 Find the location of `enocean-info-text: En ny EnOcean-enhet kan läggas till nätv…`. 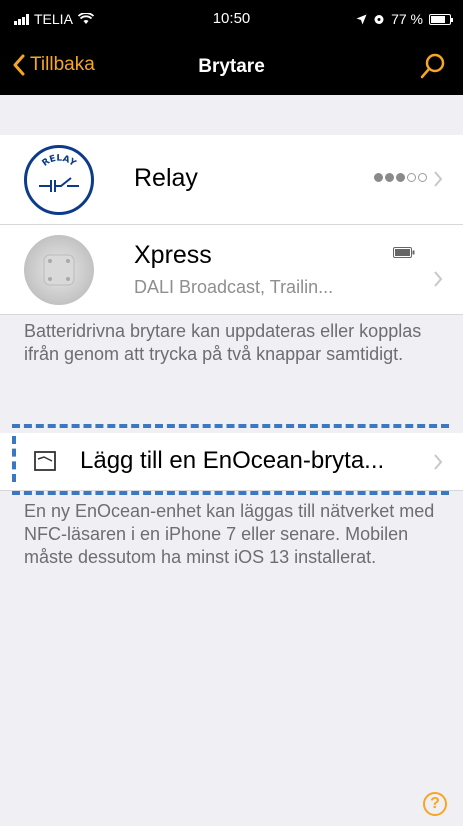

enocean-info-text: En ny EnOcean-enhet kan läggas till nätv… is located at coordinates (229, 534).